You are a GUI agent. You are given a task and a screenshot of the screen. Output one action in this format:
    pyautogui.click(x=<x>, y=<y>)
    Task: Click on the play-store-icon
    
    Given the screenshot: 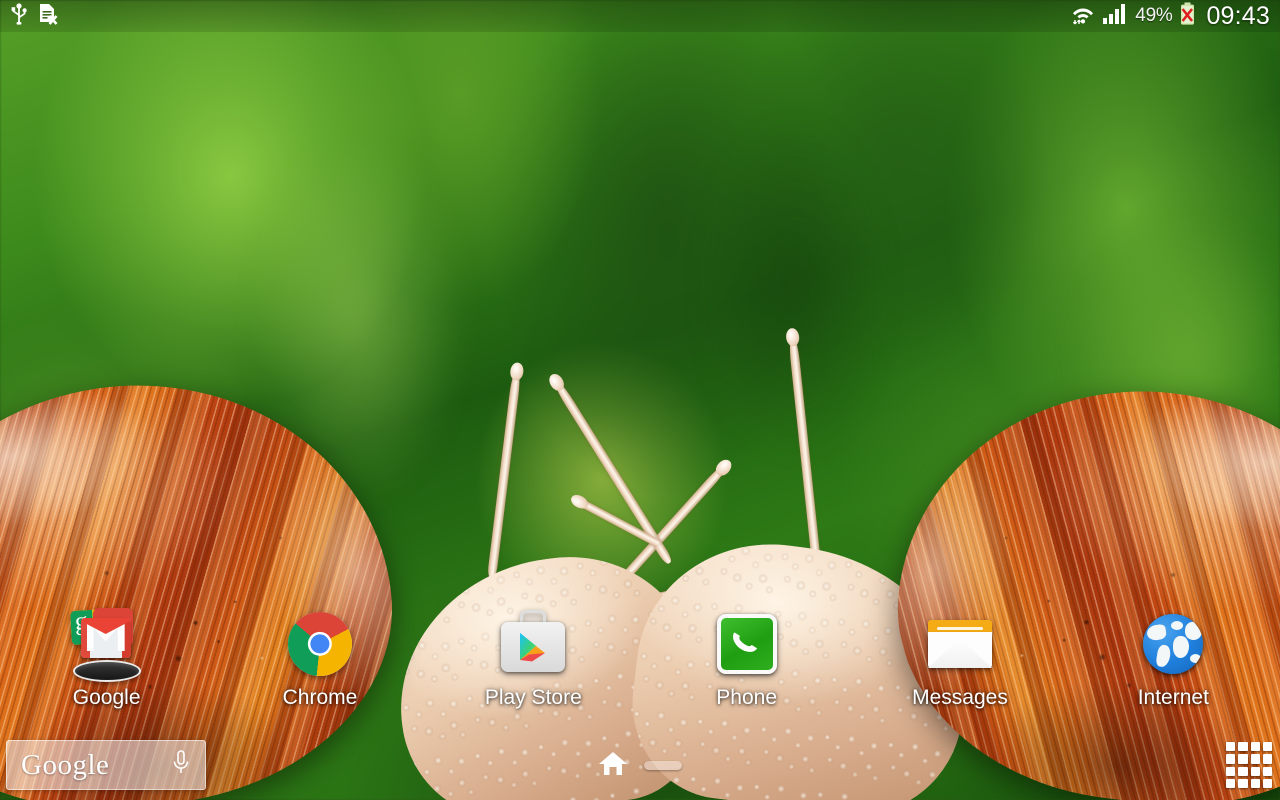 What is the action you would take?
    pyautogui.click(x=533, y=644)
    